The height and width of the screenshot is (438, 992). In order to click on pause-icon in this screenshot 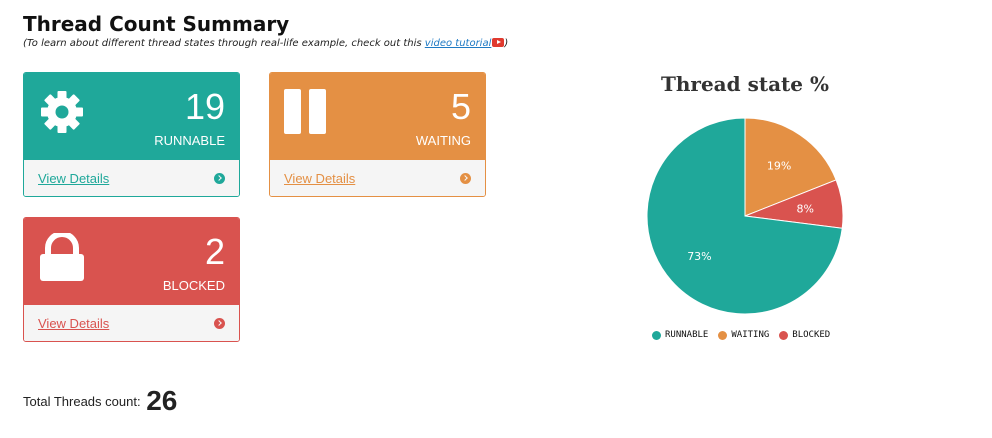, I will do `click(305, 111)`.